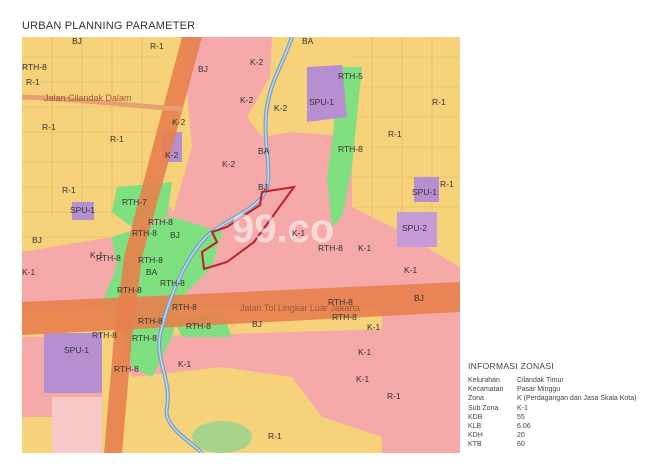 This screenshot has width=669, height=467. I want to click on road-label-cilandak: Jalan Cilandak Dalam, so click(88, 98).